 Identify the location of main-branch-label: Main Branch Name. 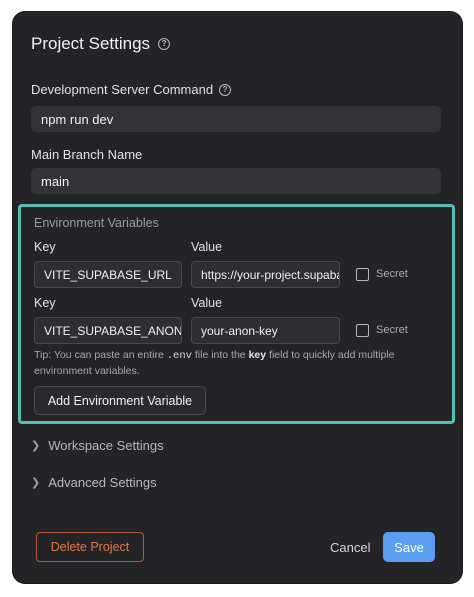
(86, 154).